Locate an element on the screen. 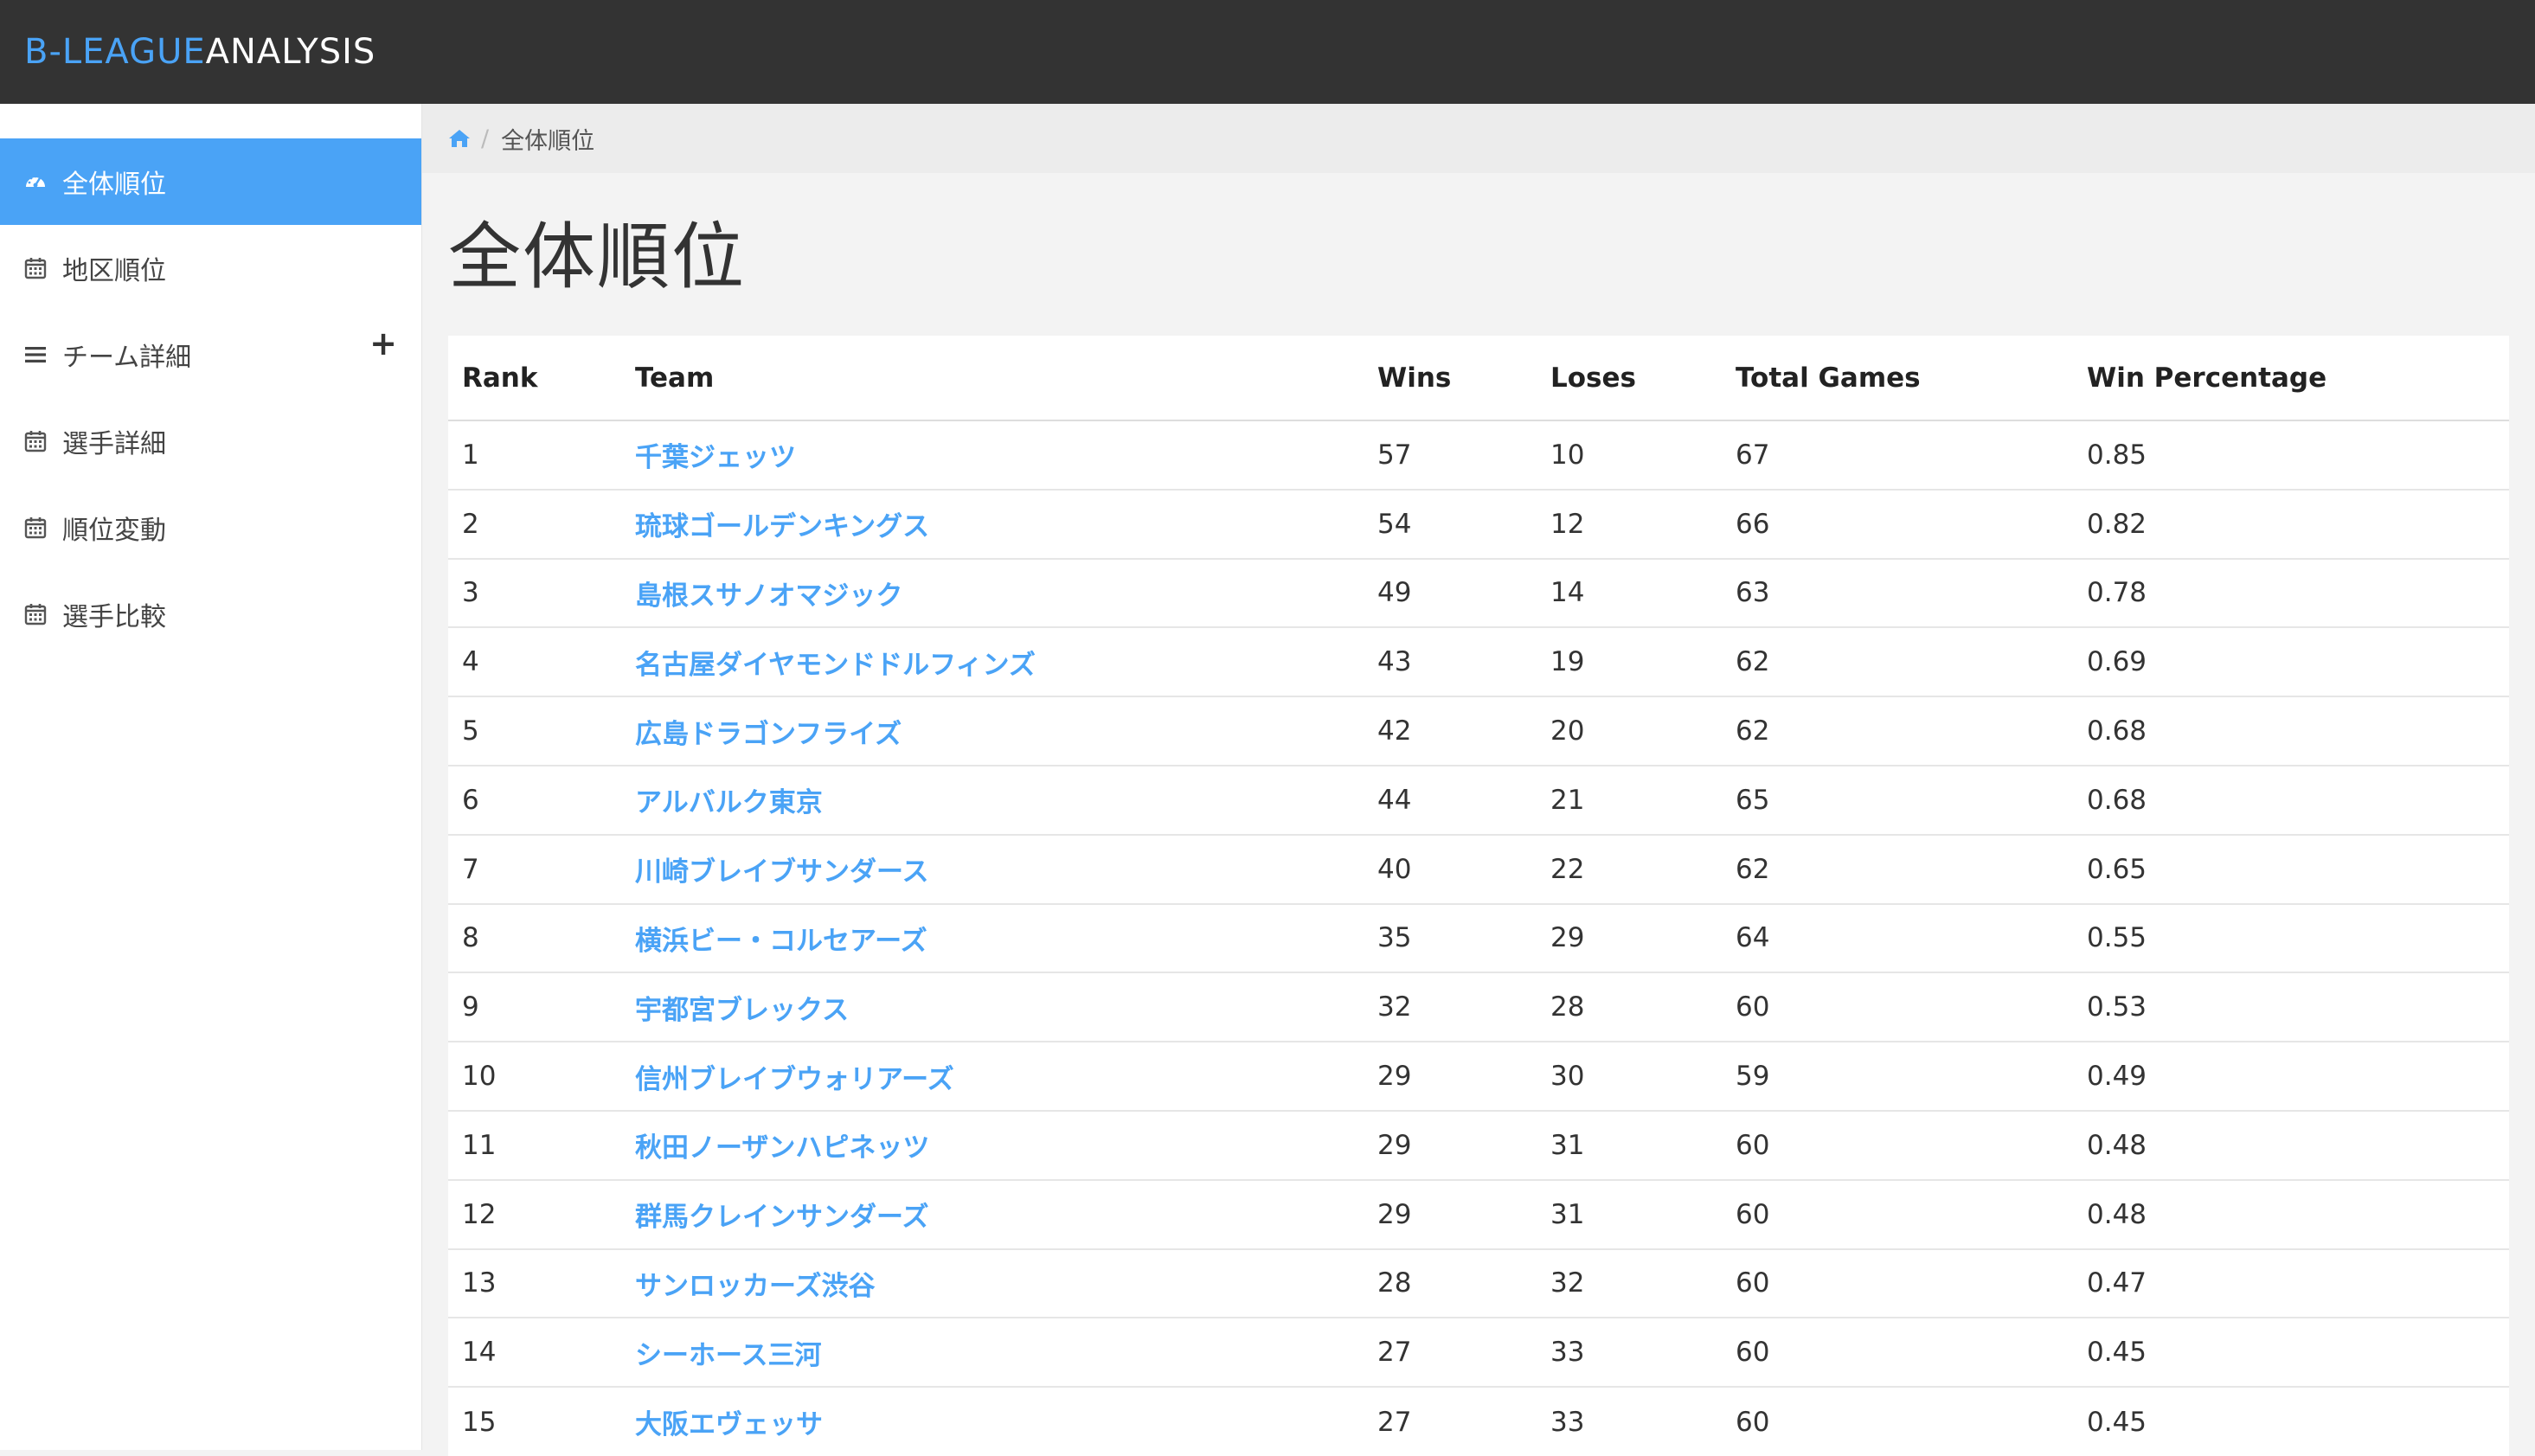 The height and width of the screenshot is (1456, 2535). cell-wins: 54 is located at coordinates (1450, 523).